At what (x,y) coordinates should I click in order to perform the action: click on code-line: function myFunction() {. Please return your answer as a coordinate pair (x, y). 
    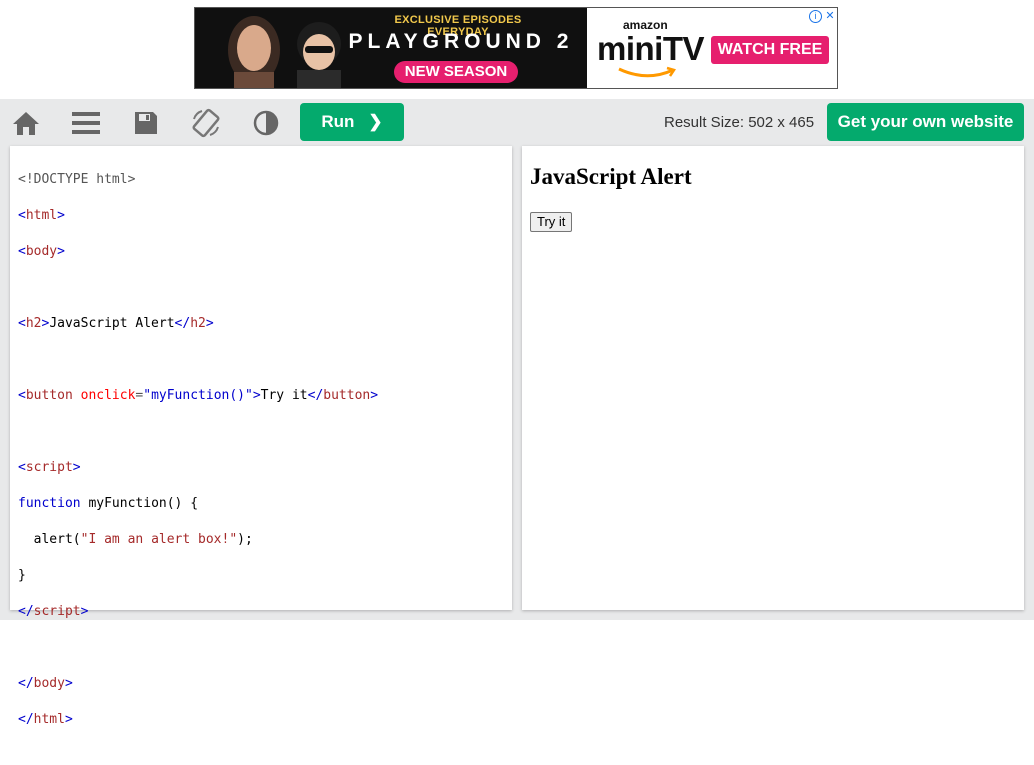
    Looking at the image, I should click on (265, 504).